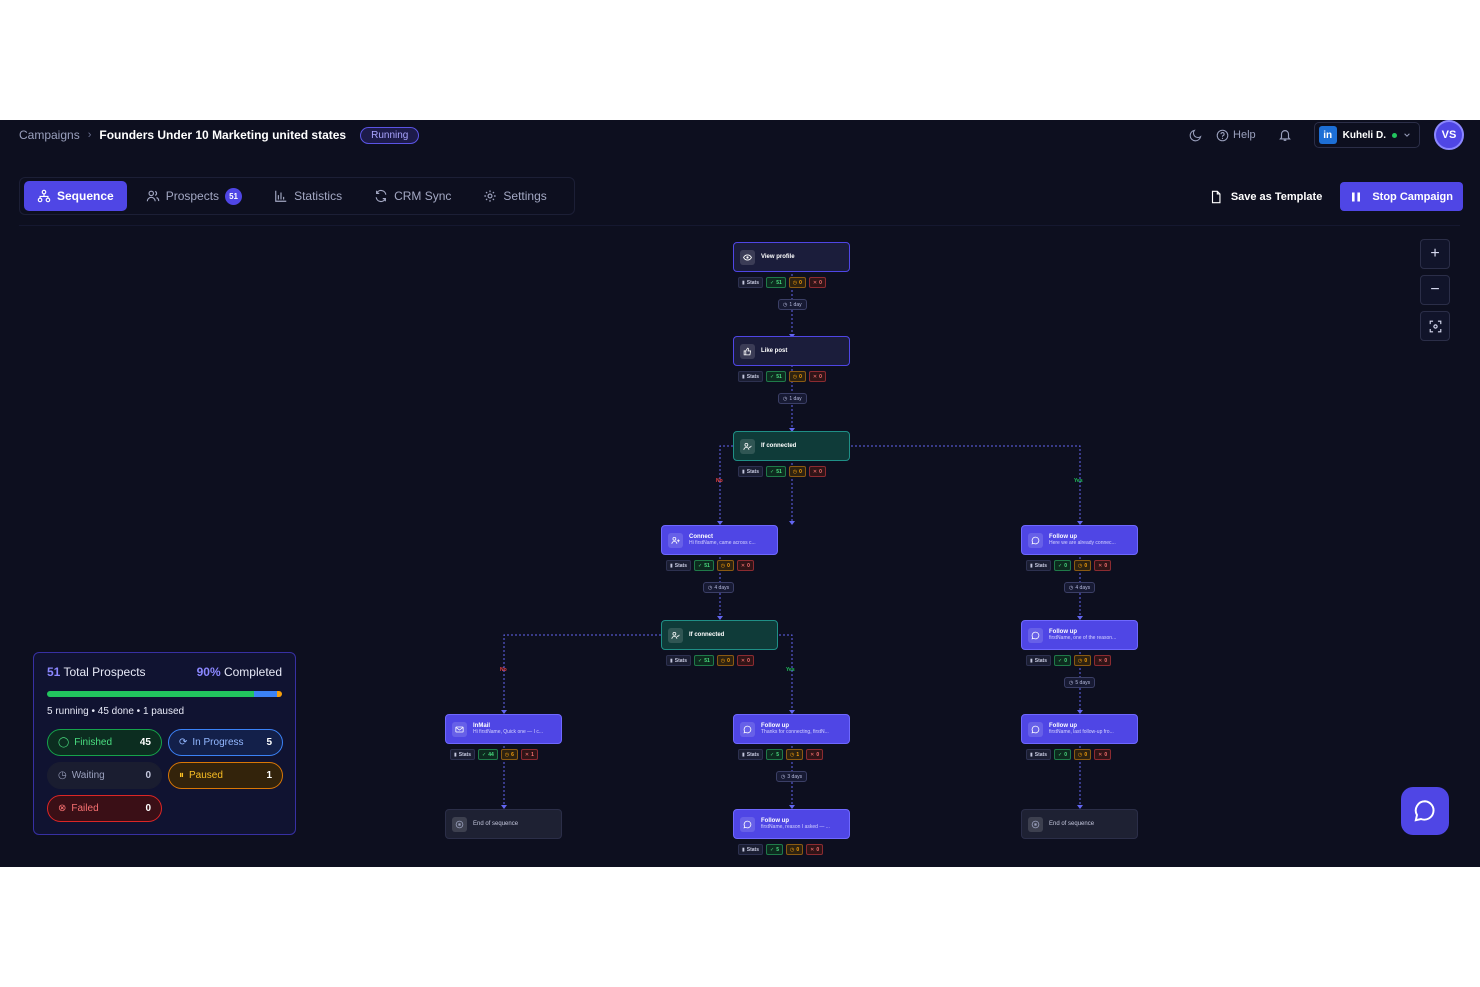 Image resolution: width=1480 pixels, height=987 pixels. I want to click on help-button: Help, so click(1236, 135).